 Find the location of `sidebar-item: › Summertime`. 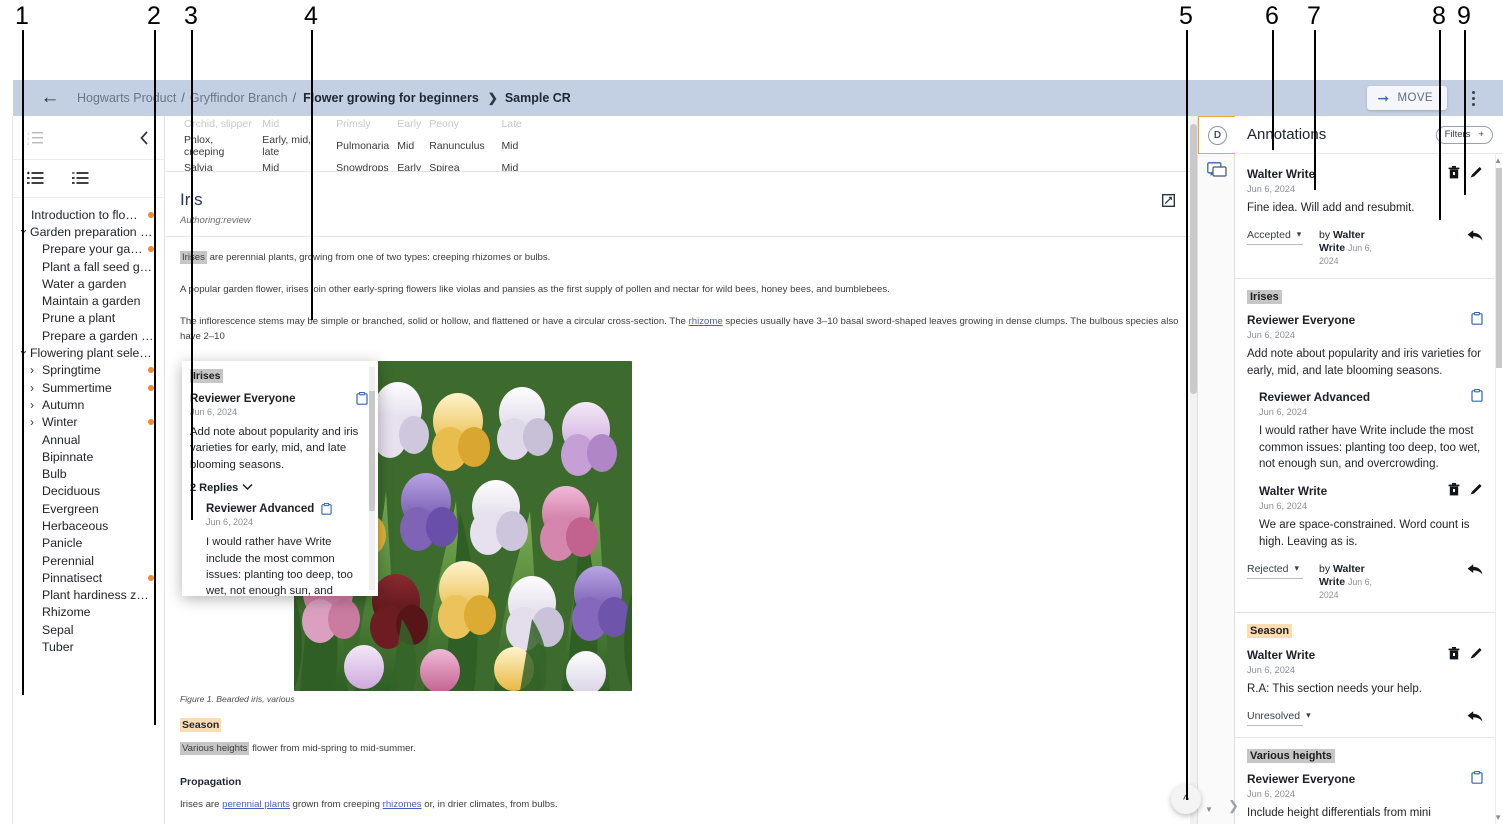

sidebar-item: › Summertime is located at coordinates (88, 387).